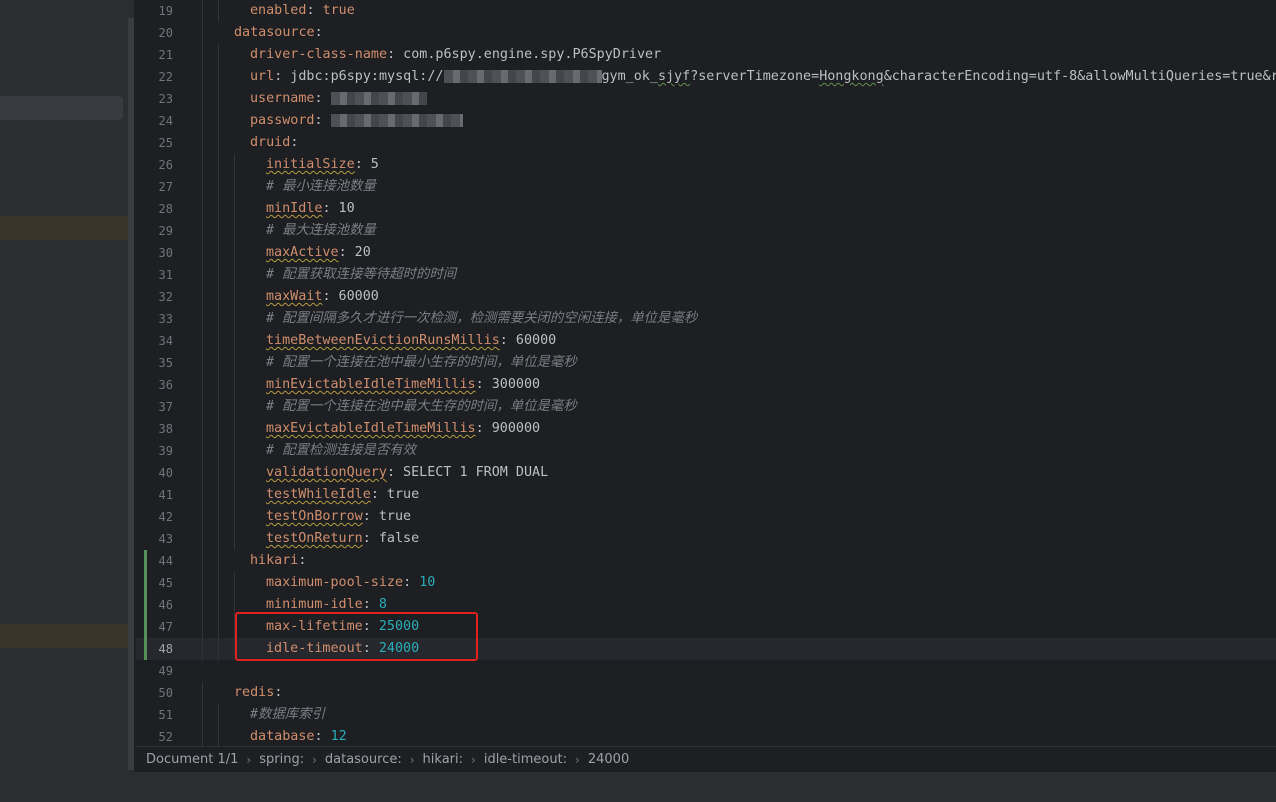 The height and width of the screenshot is (802, 1276). What do you see at coordinates (608, 759) in the screenshot?
I see `breadcrumb-item-value: 24000` at bounding box center [608, 759].